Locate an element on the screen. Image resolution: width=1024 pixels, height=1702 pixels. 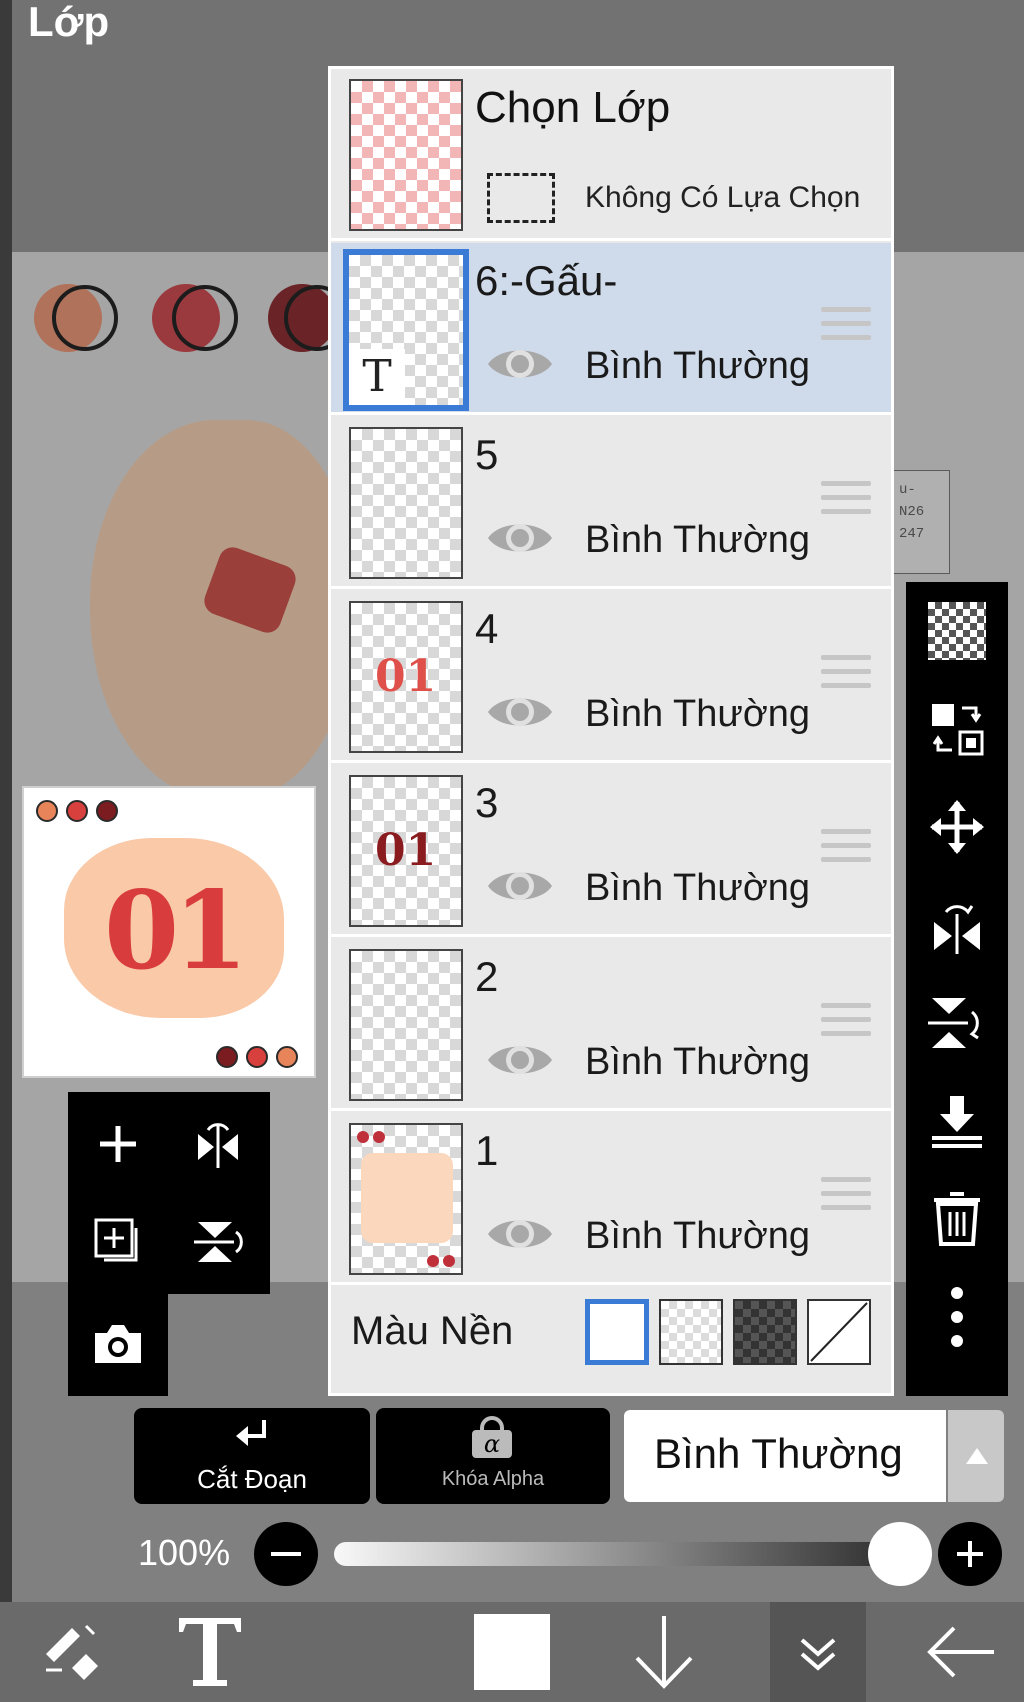
left-tool-panel is located at coordinates (169, 1193).